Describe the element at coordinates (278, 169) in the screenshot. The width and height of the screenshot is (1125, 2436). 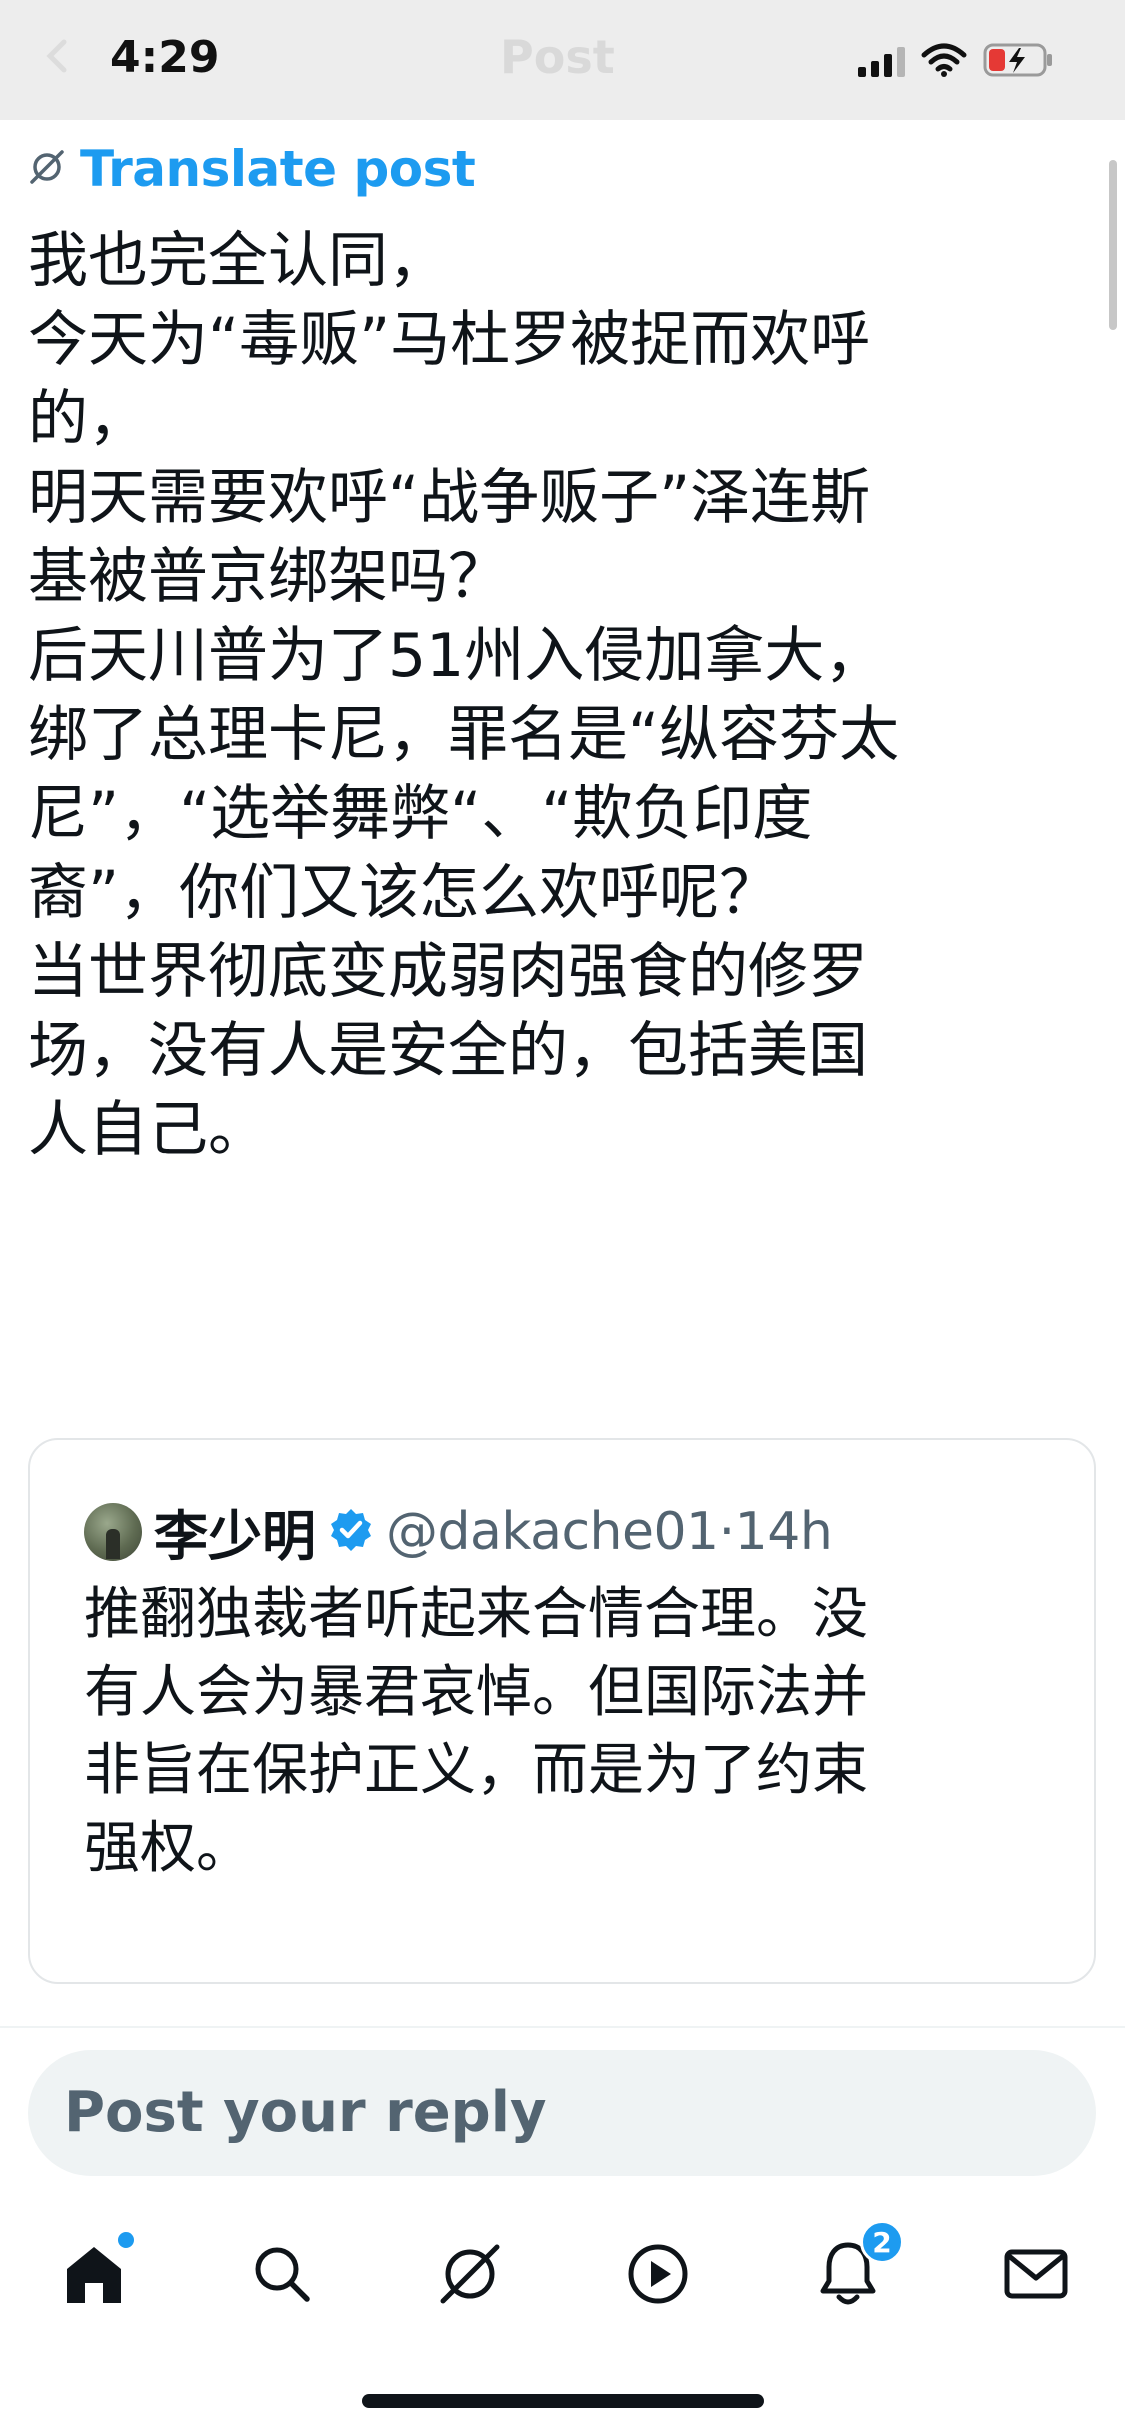
I see `translate-post-label: Translate post` at that location.